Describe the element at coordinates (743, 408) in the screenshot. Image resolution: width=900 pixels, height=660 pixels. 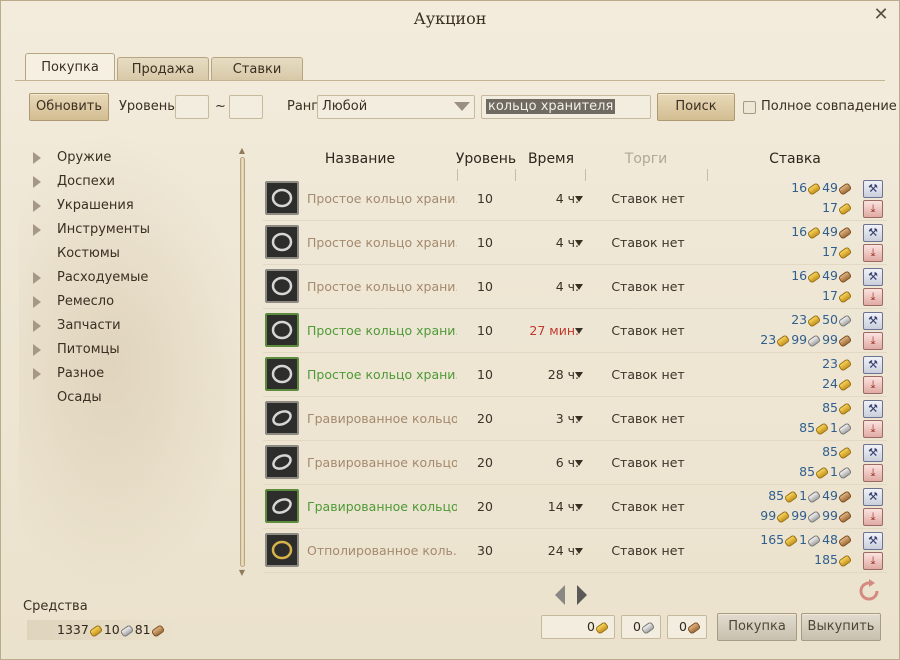
I see `bid-price: 85` at that location.